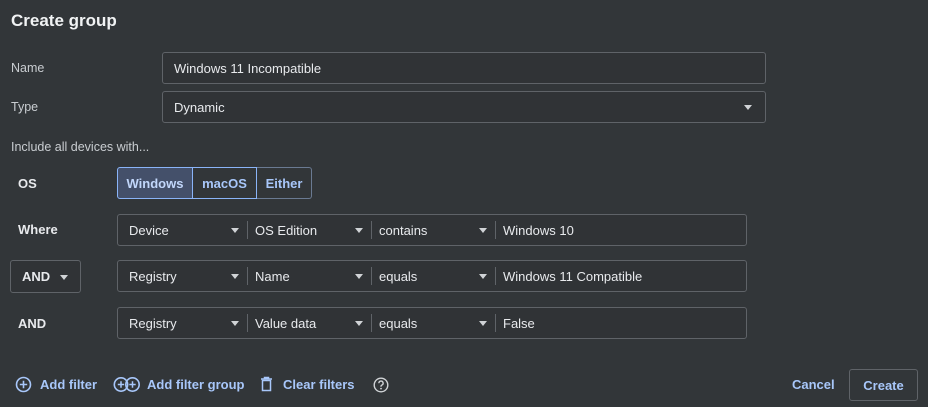 This screenshot has width=928, height=407. What do you see at coordinates (403, 230) in the screenshot?
I see `filter-comparison-value: contains` at bounding box center [403, 230].